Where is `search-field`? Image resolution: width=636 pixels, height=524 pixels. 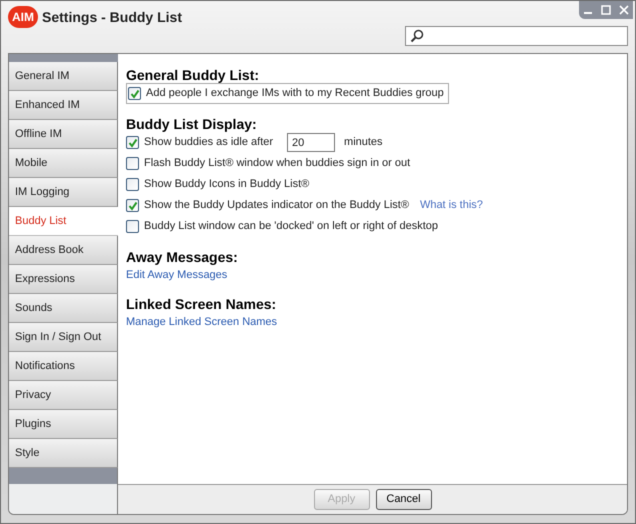 search-field is located at coordinates (516, 36).